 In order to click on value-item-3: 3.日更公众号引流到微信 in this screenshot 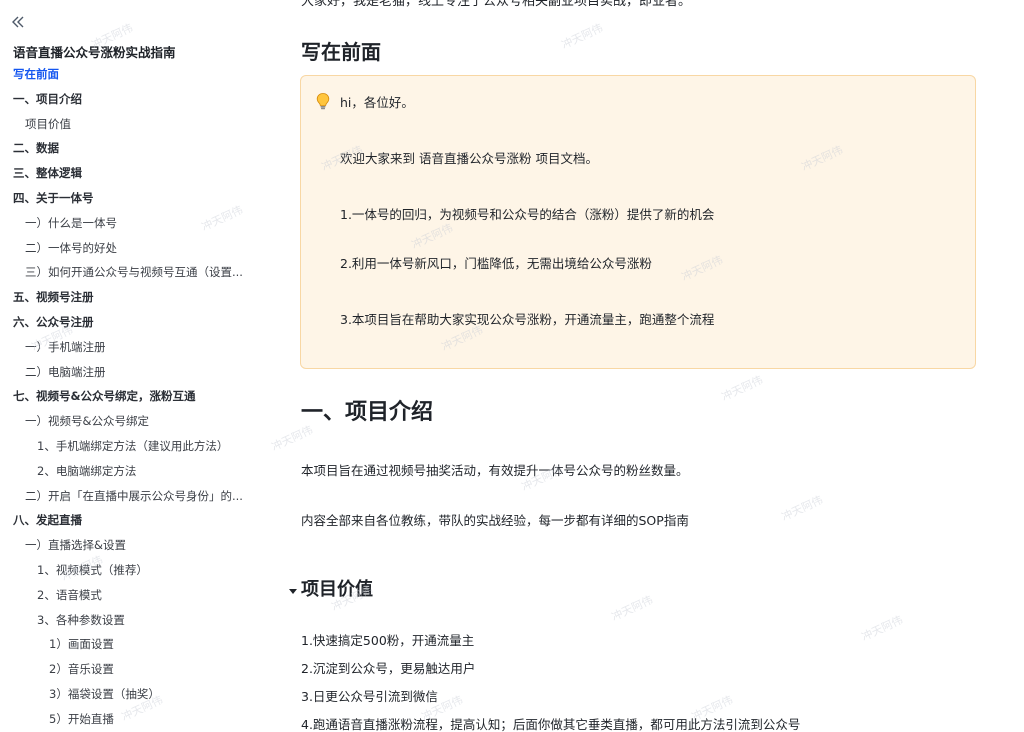, I will do `click(369, 696)`.